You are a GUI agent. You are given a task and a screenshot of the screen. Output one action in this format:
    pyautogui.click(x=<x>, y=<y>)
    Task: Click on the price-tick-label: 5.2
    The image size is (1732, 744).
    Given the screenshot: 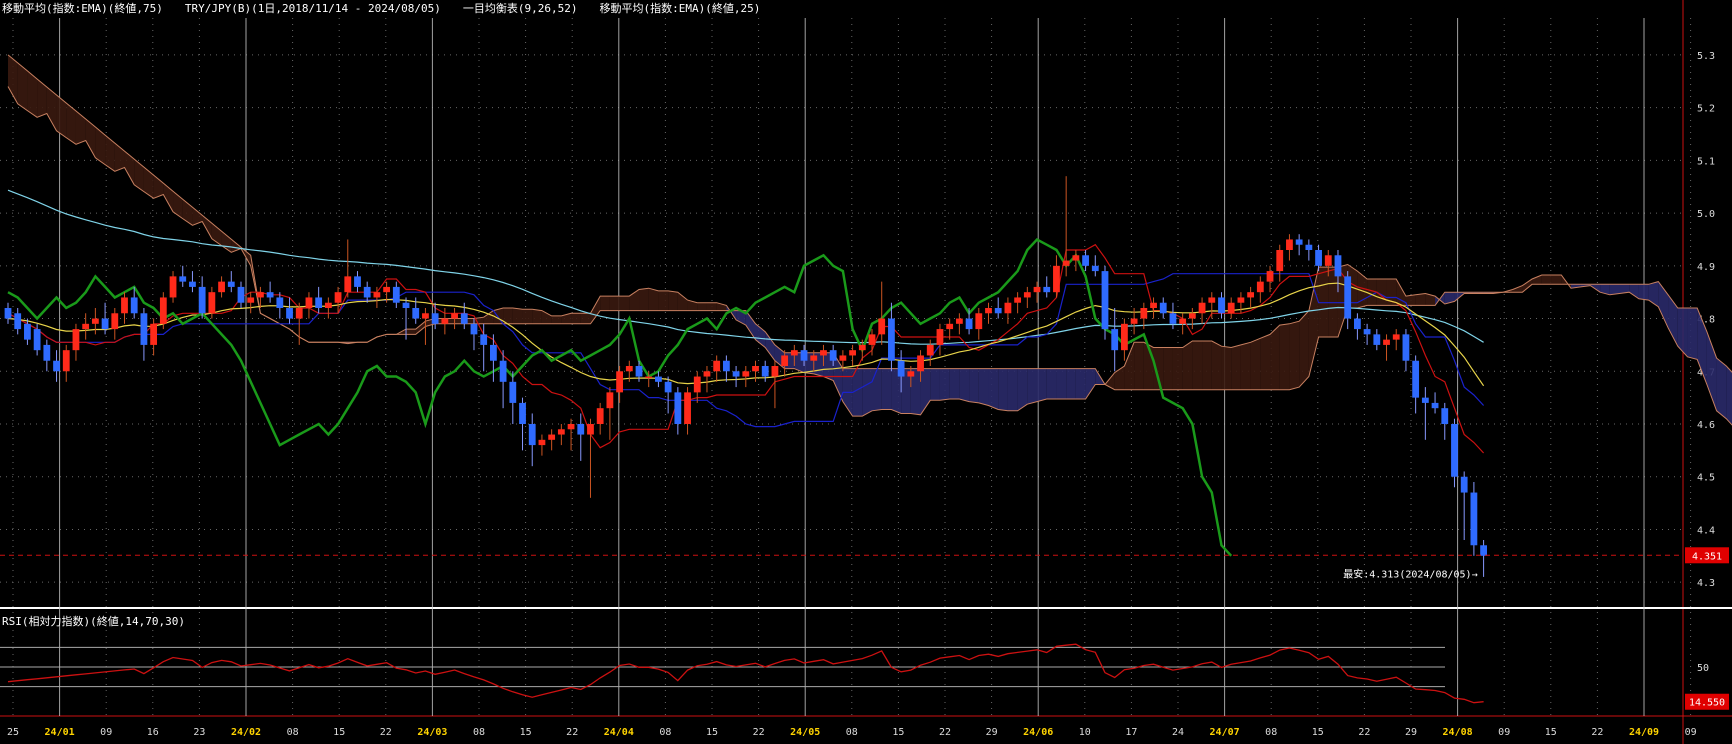 What is the action you would take?
    pyautogui.click(x=1706, y=109)
    